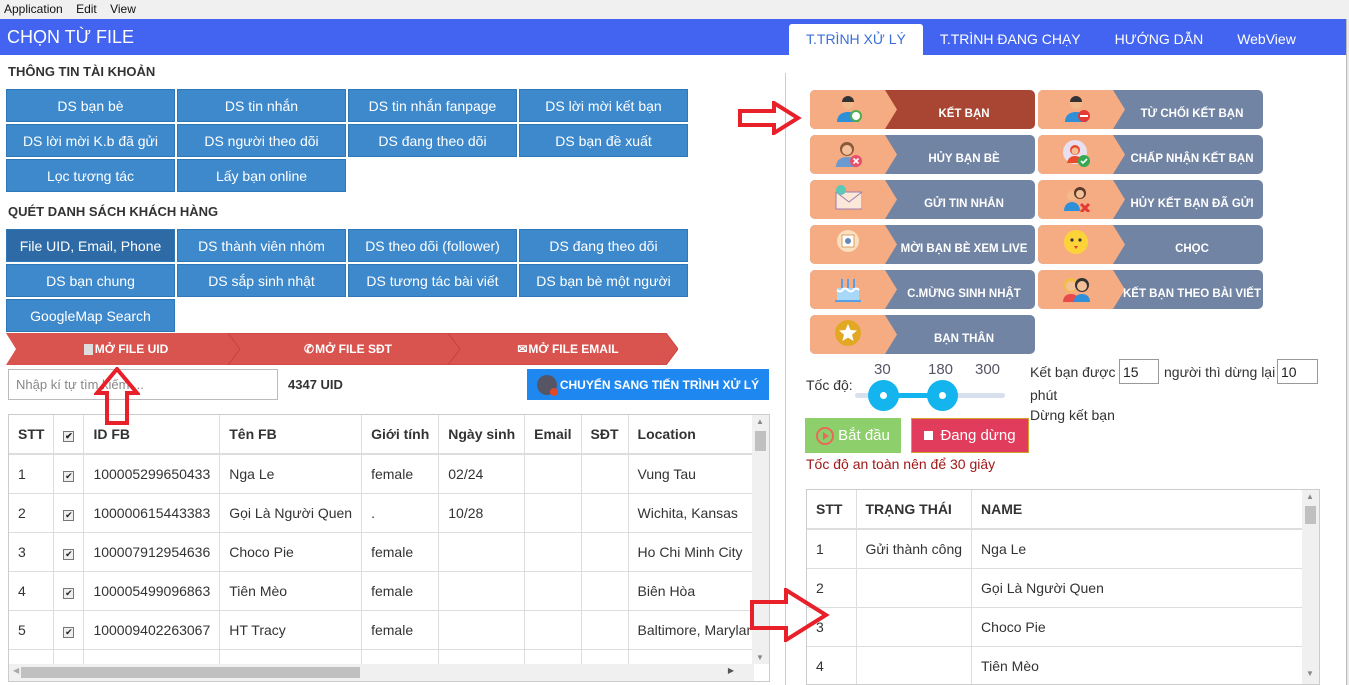 Image resolution: width=1349 pixels, height=685 pixels. What do you see at coordinates (698, 435) in the screenshot?
I see `col-location: Location` at bounding box center [698, 435].